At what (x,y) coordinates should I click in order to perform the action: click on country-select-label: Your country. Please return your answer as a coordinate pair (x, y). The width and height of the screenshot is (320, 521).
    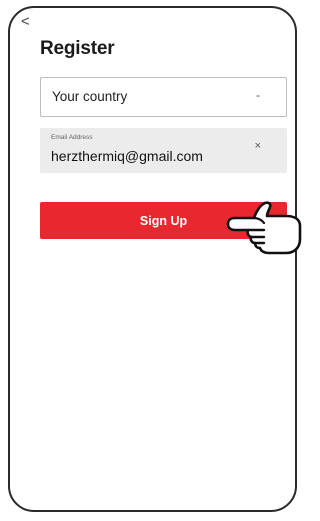
    Looking at the image, I should click on (90, 96).